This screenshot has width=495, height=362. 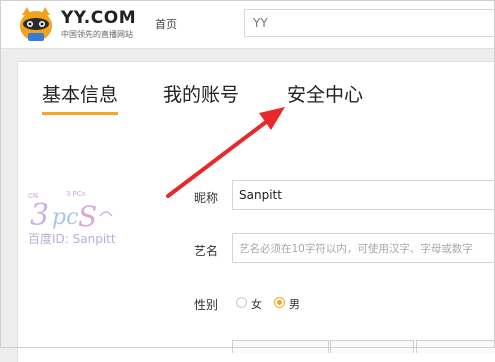 I want to click on gender-female-label: 女, so click(x=256, y=304).